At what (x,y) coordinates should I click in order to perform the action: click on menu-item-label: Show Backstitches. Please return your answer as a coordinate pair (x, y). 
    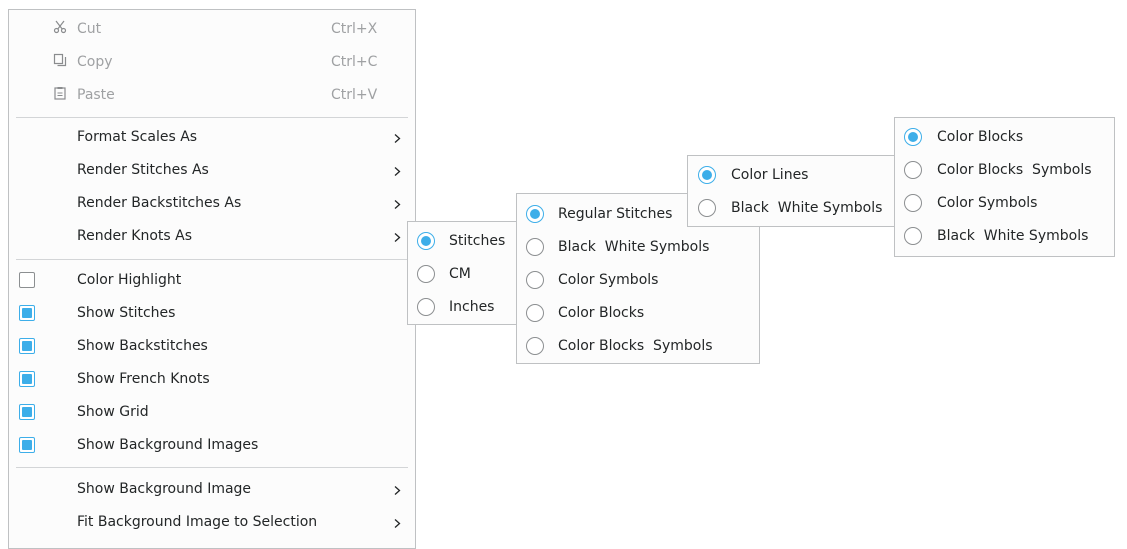
    Looking at the image, I should click on (142, 345).